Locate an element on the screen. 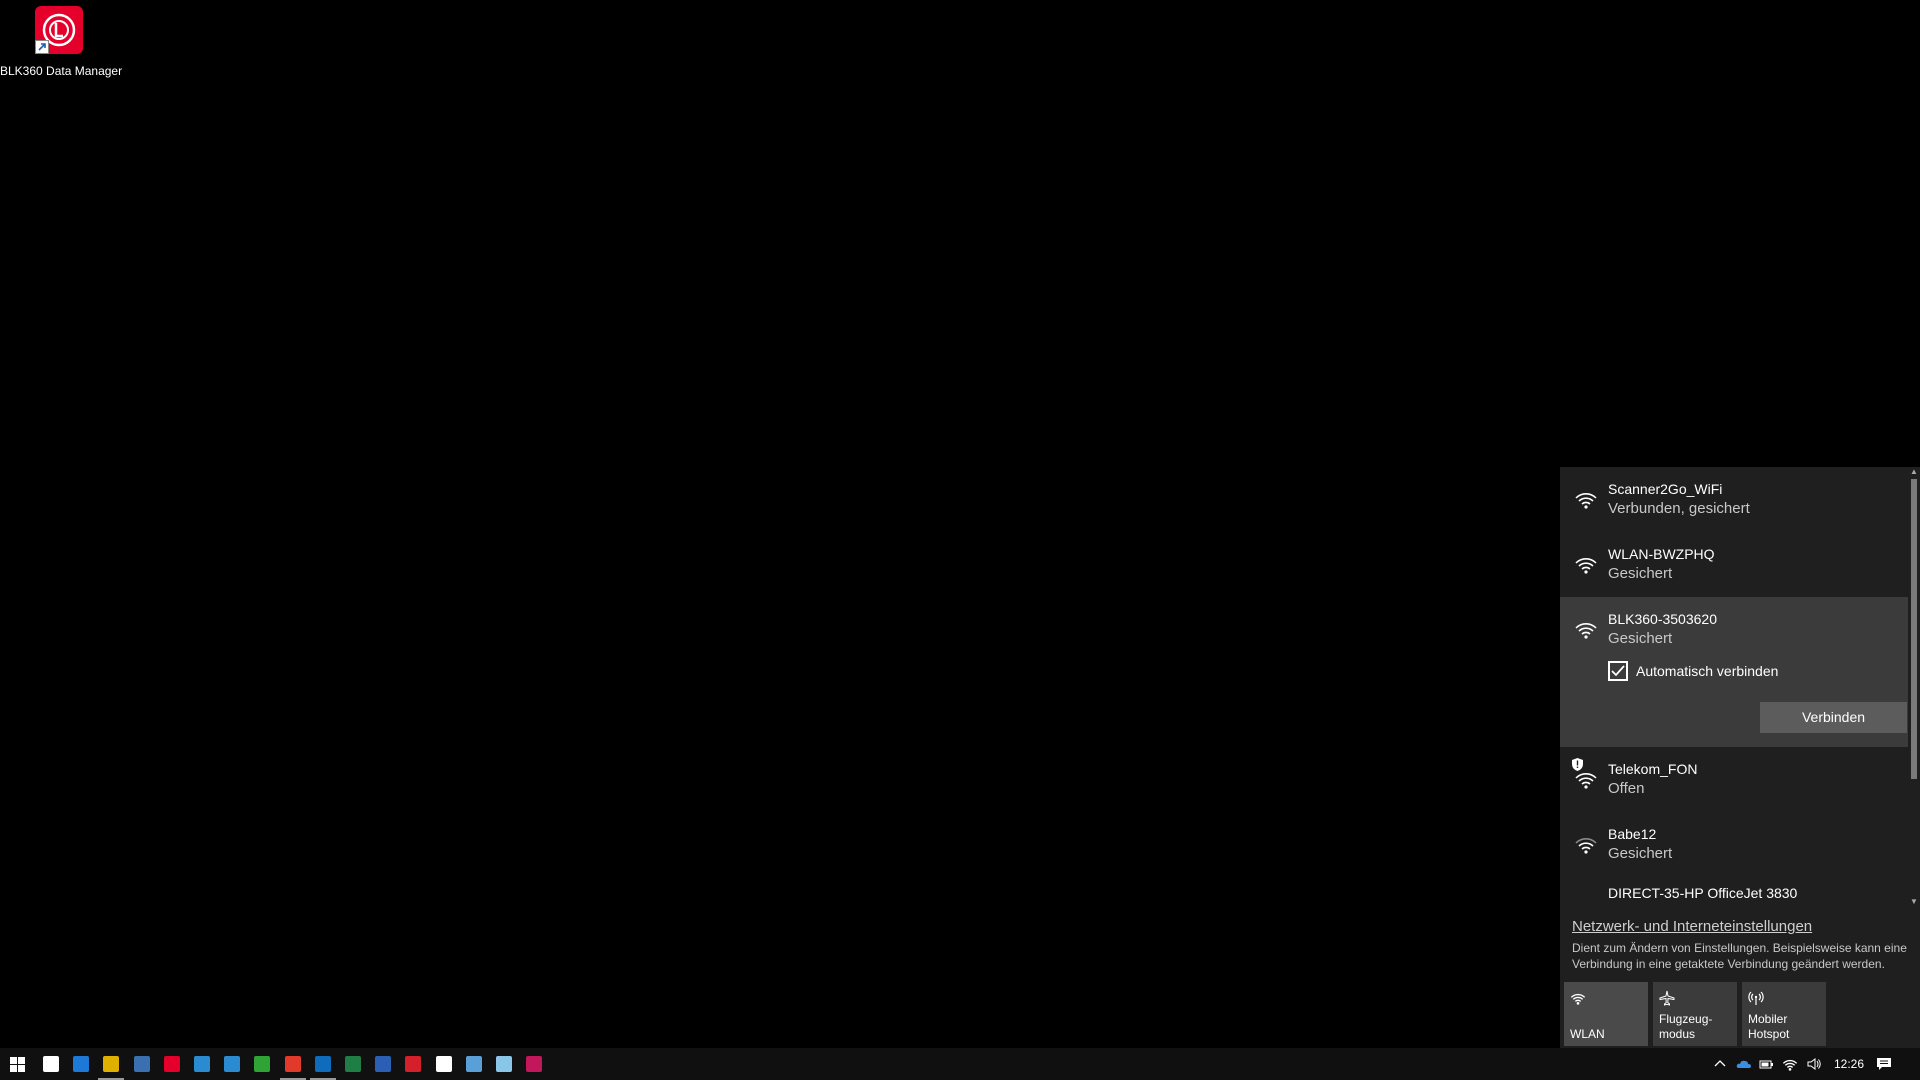 The height and width of the screenshot is (1080, 1920). airplane-mode-tile: Flugzeug- modus is located at coordinates (1695, 1014).